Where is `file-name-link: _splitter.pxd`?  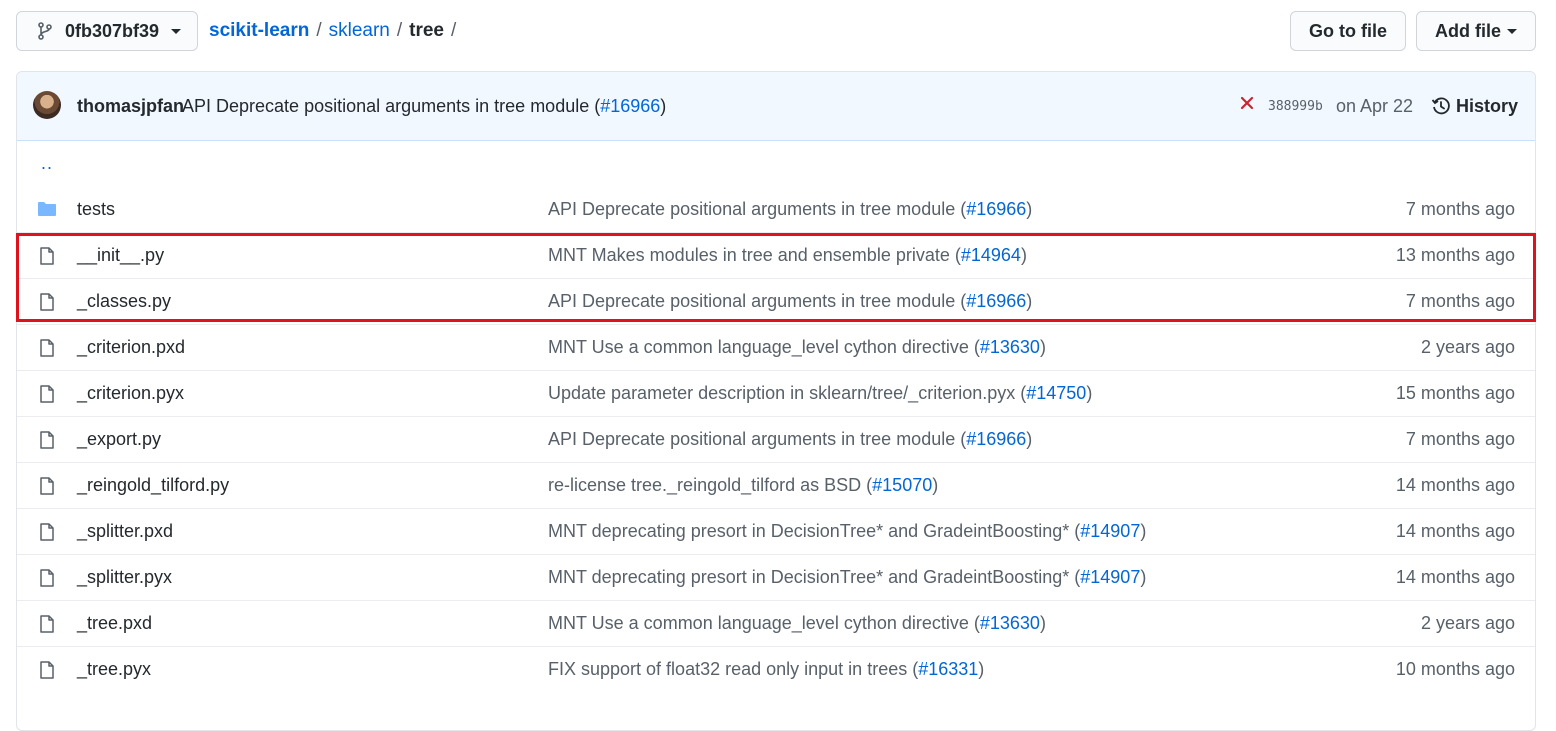 file-name-link: _splitter.pxd is located at coordinates (125, 531).